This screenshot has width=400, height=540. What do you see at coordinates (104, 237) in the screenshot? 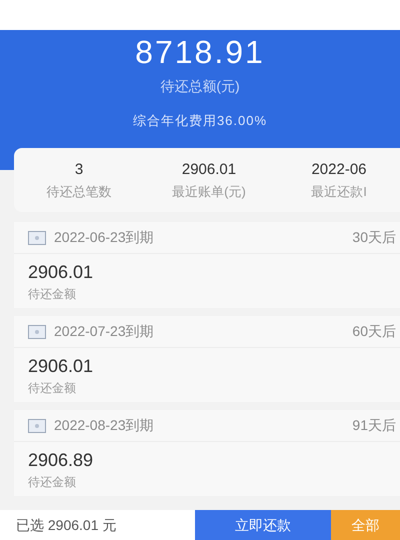
I see `due-date: 2022-06-23到期` at bounding box center [104, 237].